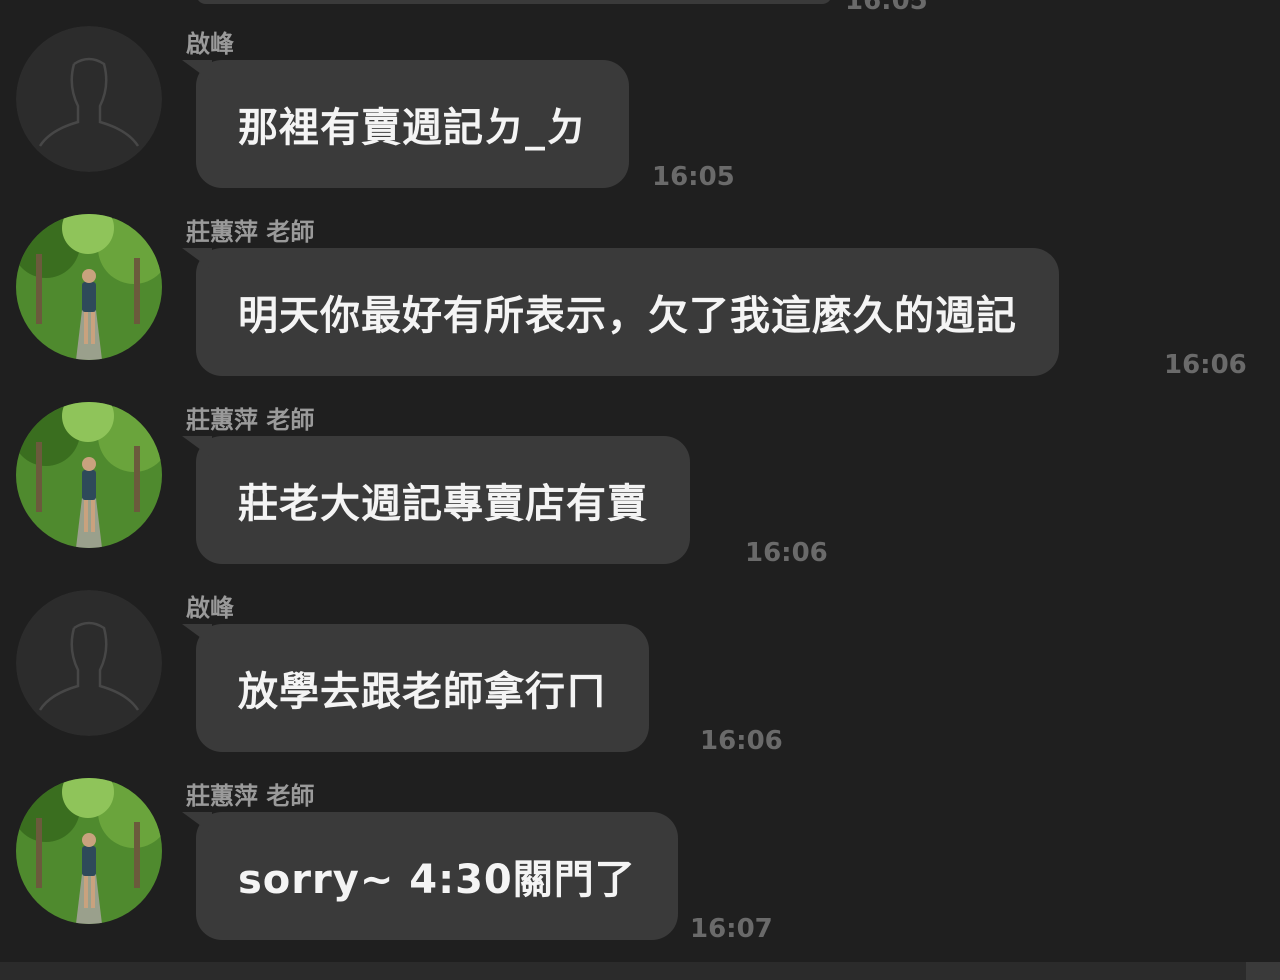 The height and width of the screenshot is (980, 1280). I want to click on message-bubble: sorry~ 4:30關門了, so click(437, 876).